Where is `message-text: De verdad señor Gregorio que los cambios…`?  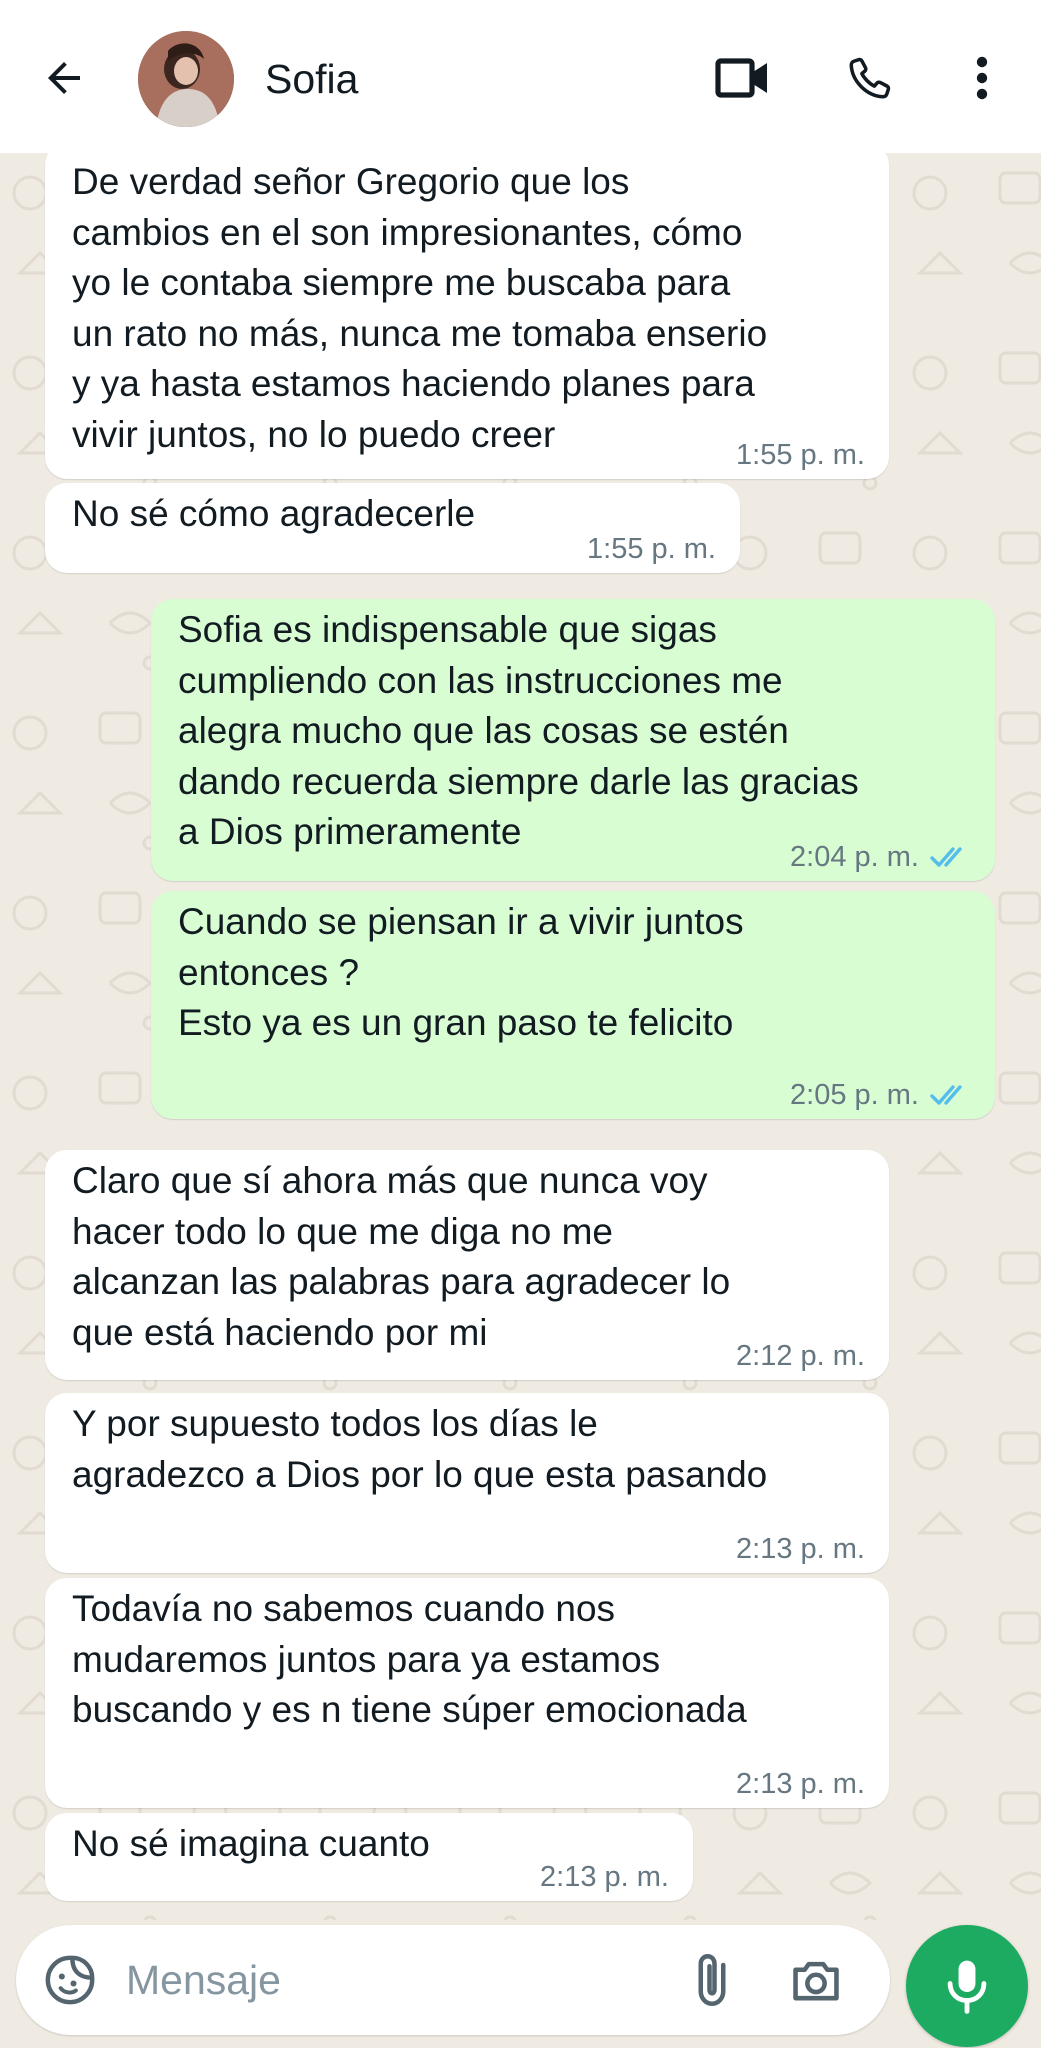 message-text: De verdad señor Gregorio que los cambios… is located at coordinates (420, 308).